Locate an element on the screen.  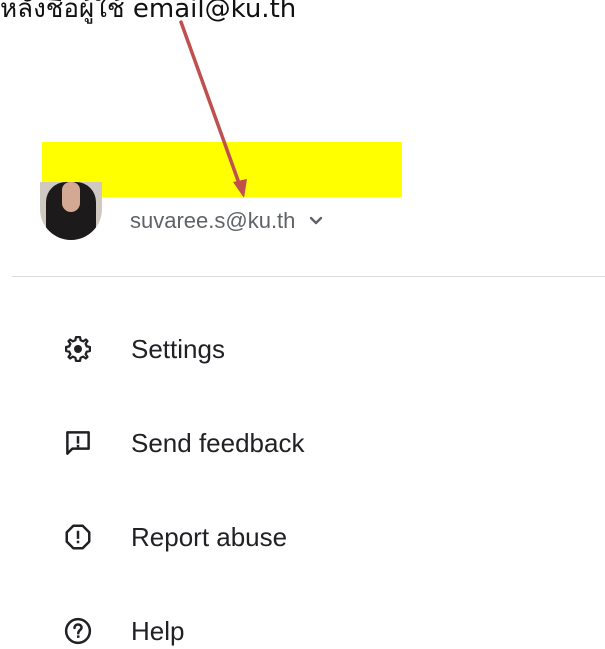
menu-divider is located at coordinates (308, 276).